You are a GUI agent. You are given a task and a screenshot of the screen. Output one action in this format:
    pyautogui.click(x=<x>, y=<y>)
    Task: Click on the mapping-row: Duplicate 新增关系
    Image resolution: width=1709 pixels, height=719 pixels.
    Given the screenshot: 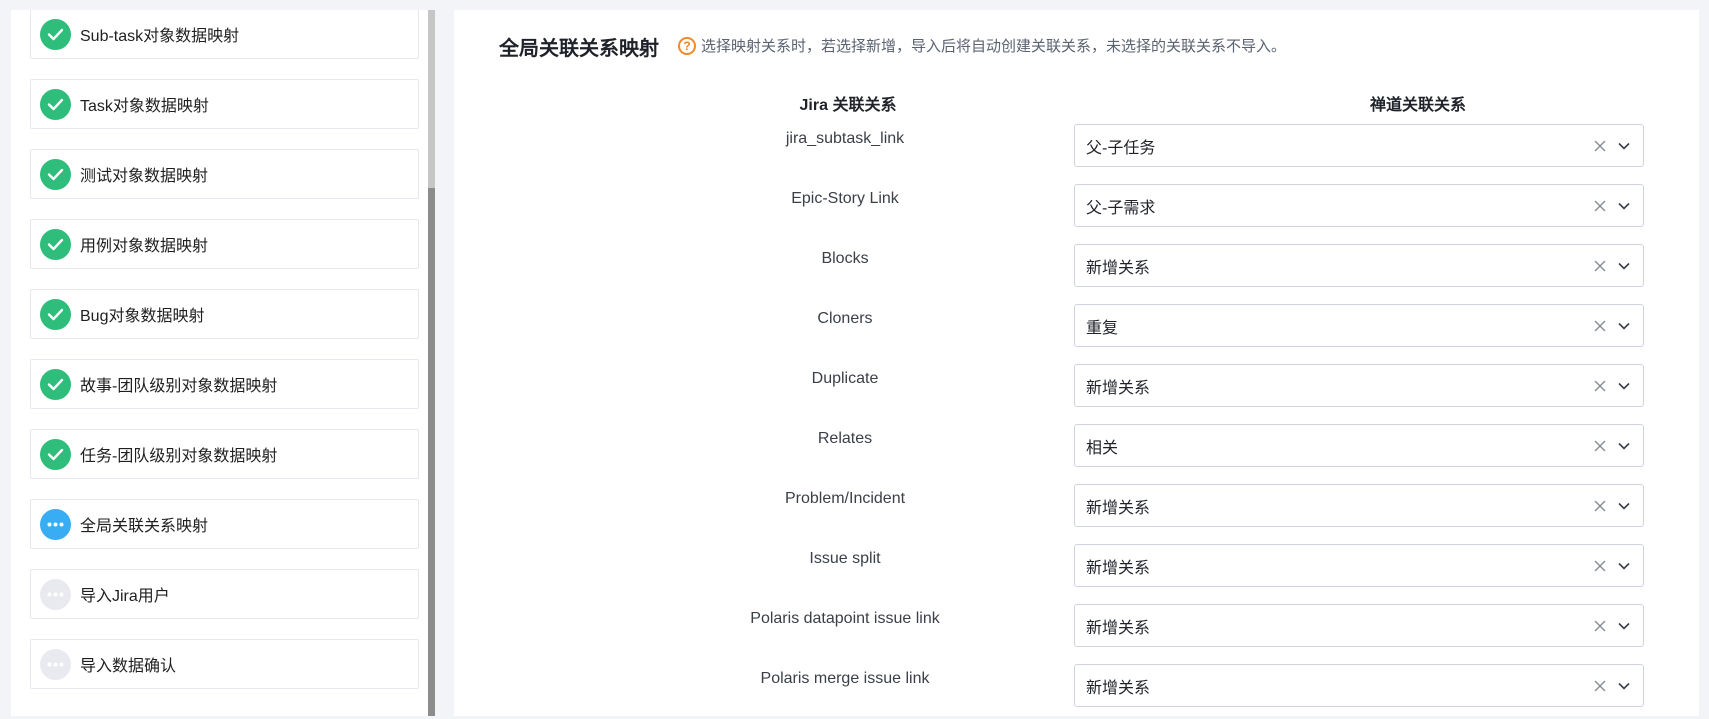 What is the action you would take?
    pyautogui.click(x=1076, y=386)
    